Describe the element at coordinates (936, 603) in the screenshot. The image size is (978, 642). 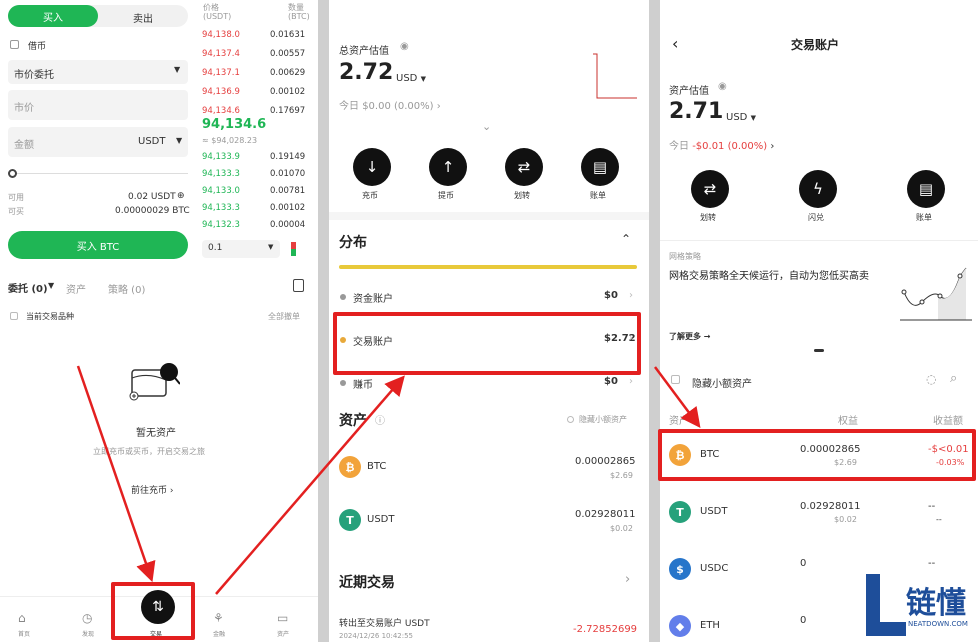
I see `watermark-brand: 链懂` at that location.